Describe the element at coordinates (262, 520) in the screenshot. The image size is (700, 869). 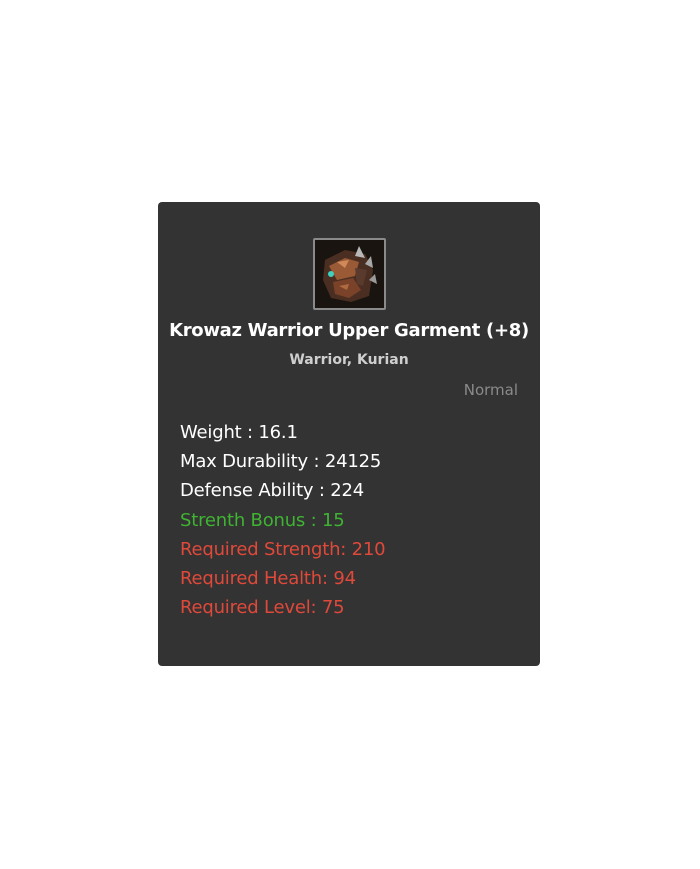
I see `stat-strength-bonus: Strenth Bonus : 15` at that location.